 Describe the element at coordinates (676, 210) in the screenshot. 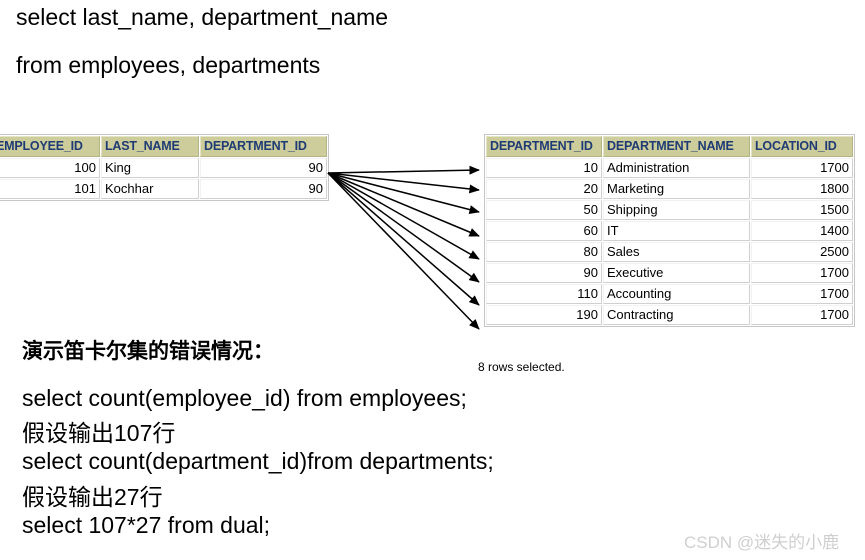

I see `cell-department-name: Shipping` at that location.